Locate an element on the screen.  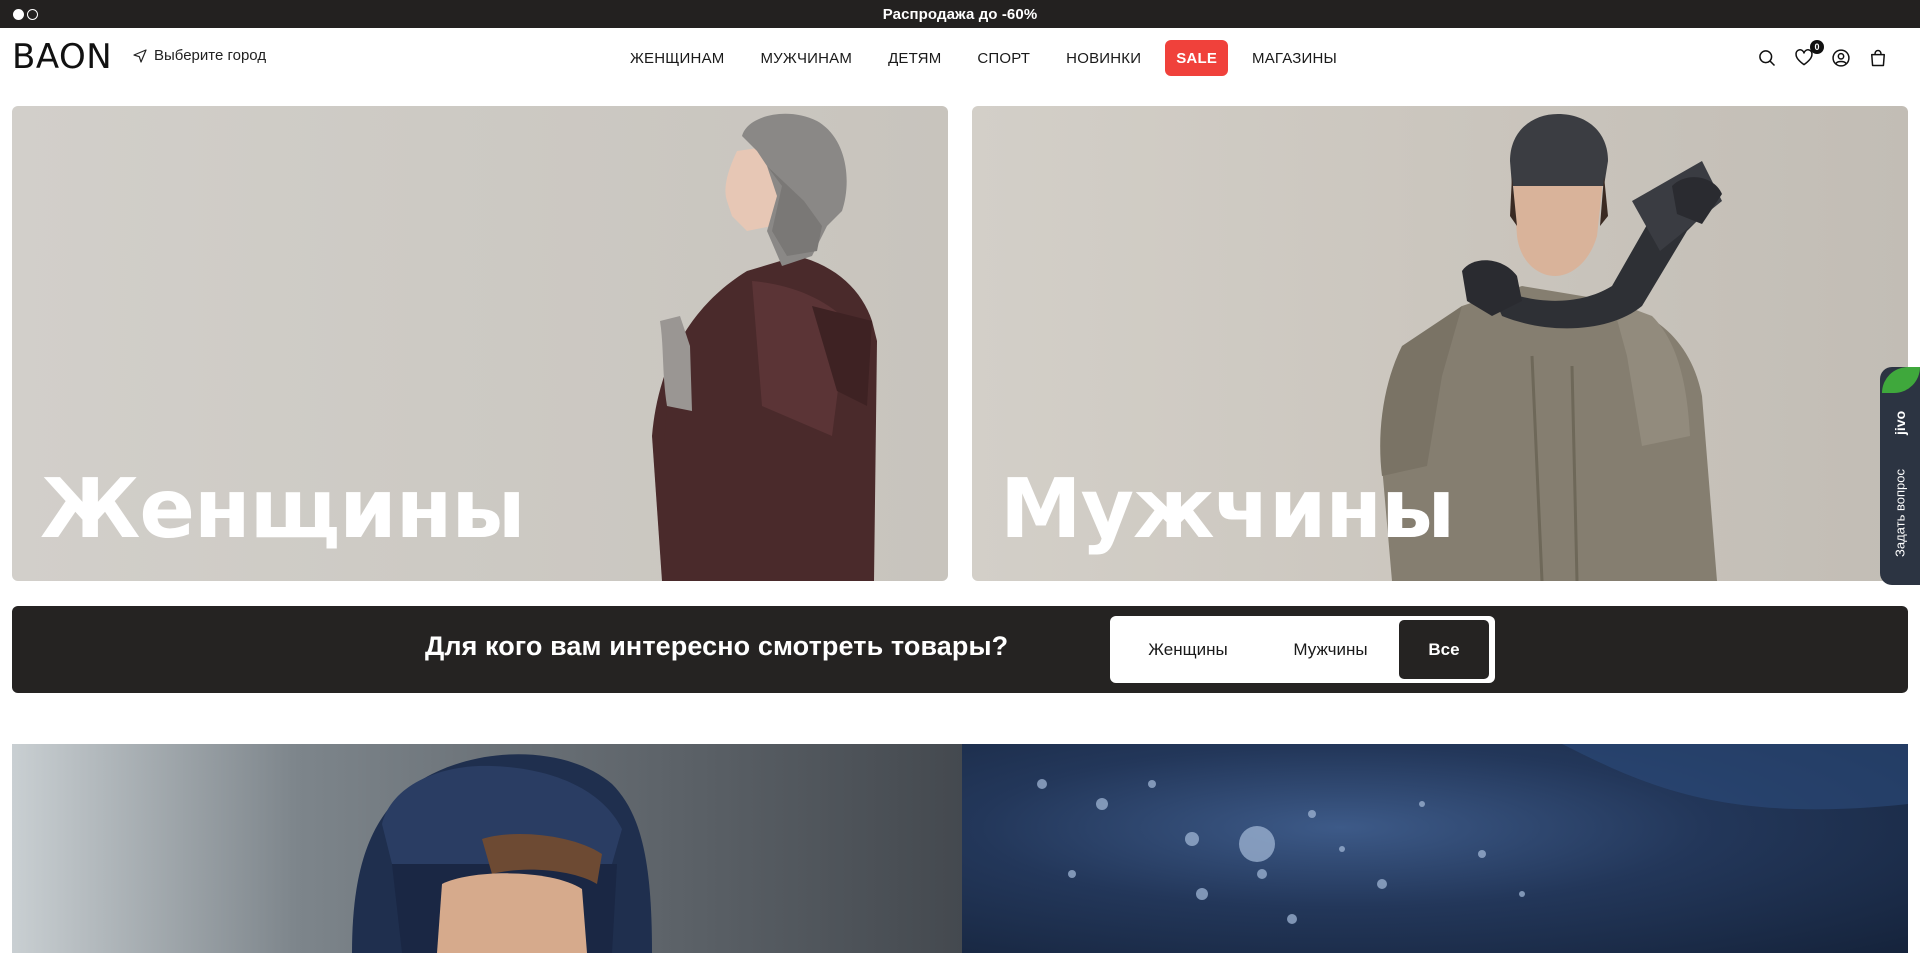
audience-option-all: Все is located at coordinates (1444, 649).